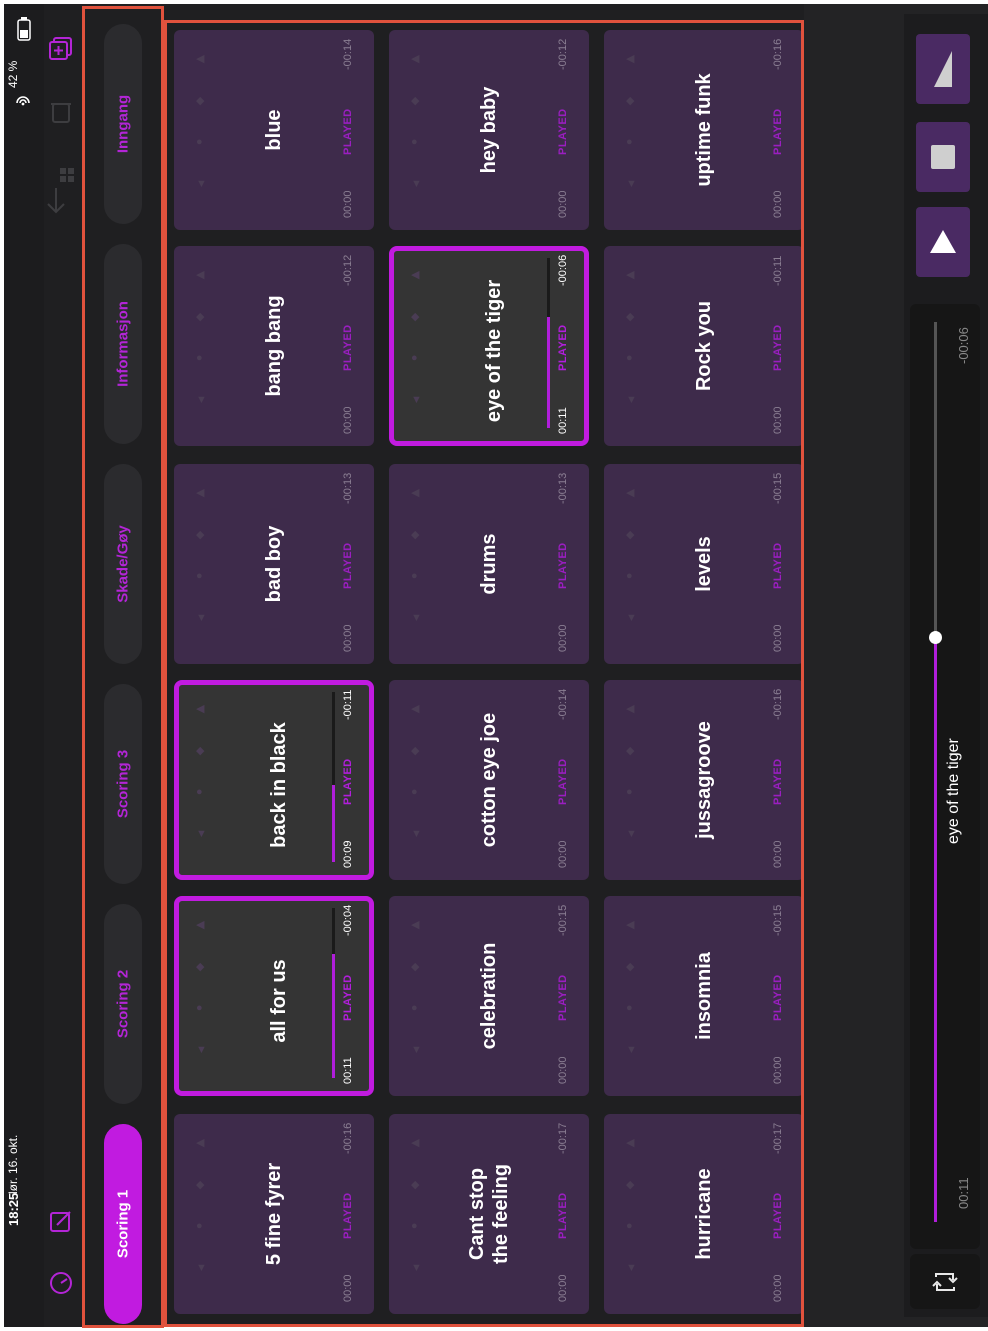  Describe the element at coordinates (274, 564) in the screenshot. I see `sound-tile: bad boy 00:00 PLAYED -00:13 ◀ ◆ ● ▼` at that location.